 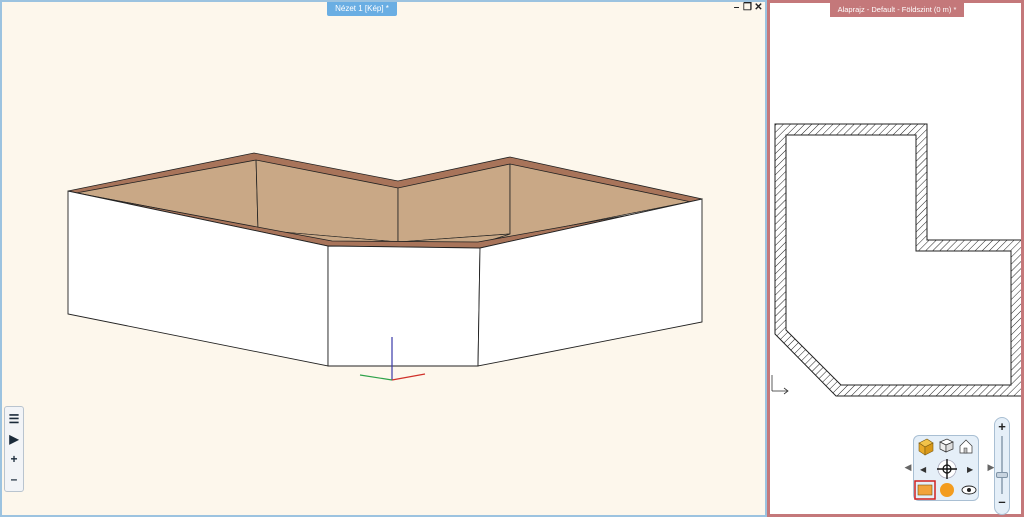 What do you see at coordinates (946, 445) in the screenshot?
I see `wireframe-cube-icon` at bounding box center [946, 445].